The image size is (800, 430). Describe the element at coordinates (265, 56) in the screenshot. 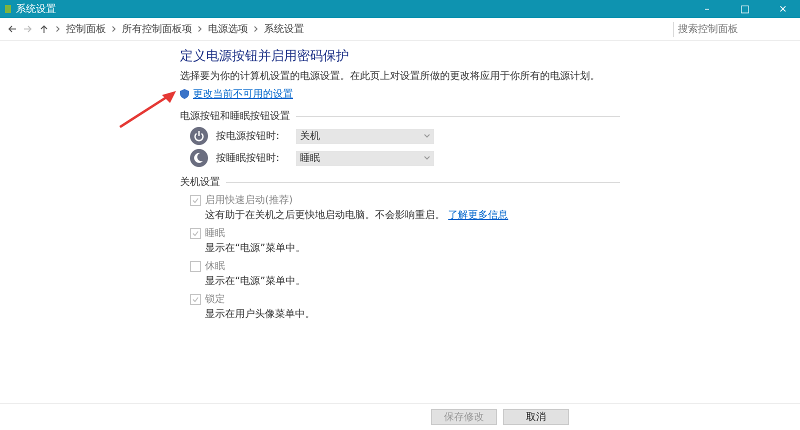

I see `page-heading: 定义电源按钮并启用密码保护` at that location.